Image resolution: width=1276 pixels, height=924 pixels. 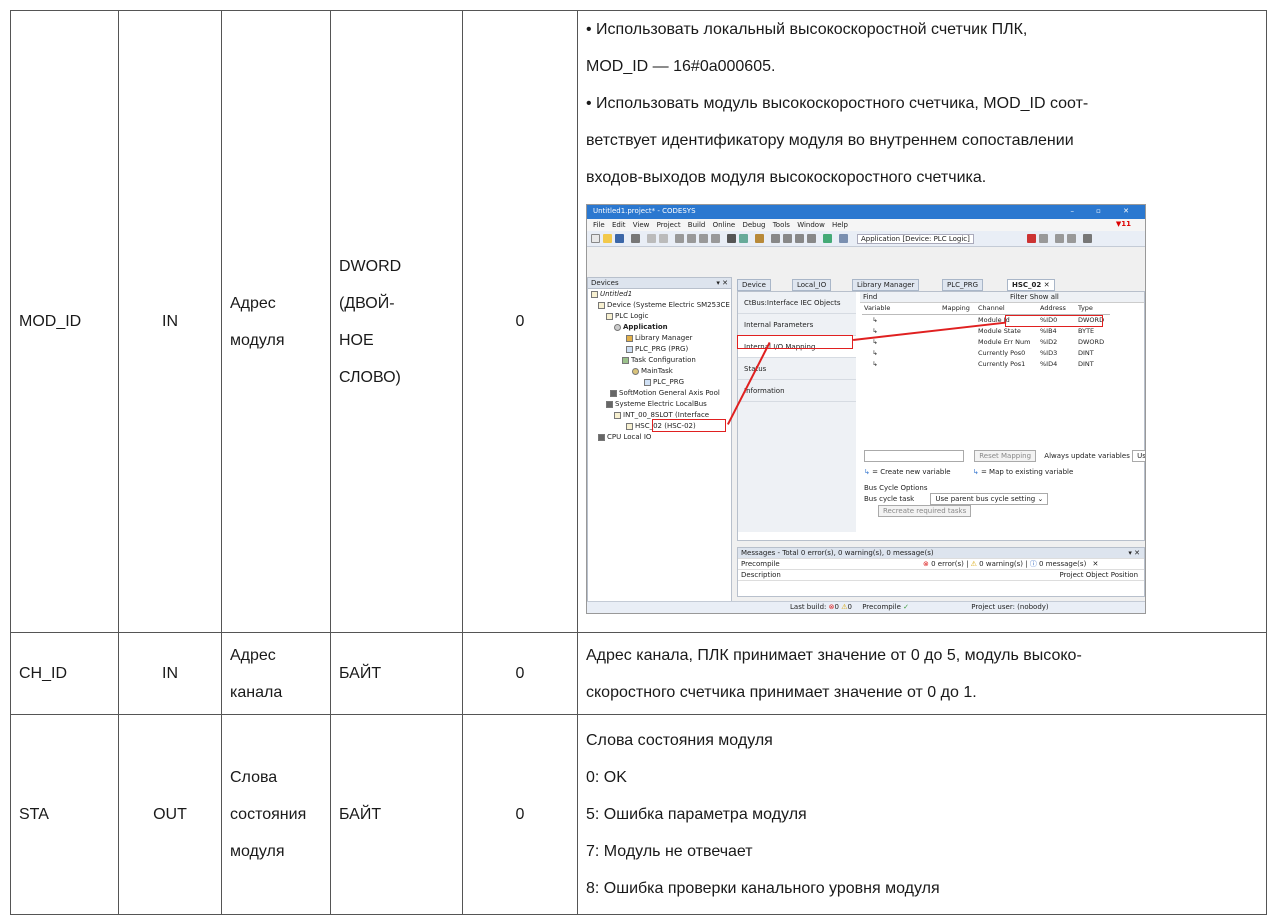 What do you see at coordinates (64, 321) in the screenshot?
I see `param-name: MOD_ID` at bounding box center [64, 321].